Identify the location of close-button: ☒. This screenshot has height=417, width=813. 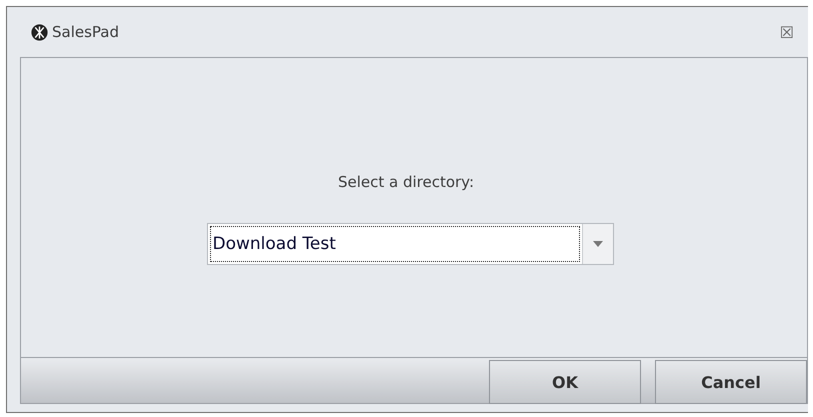
(787, 32).